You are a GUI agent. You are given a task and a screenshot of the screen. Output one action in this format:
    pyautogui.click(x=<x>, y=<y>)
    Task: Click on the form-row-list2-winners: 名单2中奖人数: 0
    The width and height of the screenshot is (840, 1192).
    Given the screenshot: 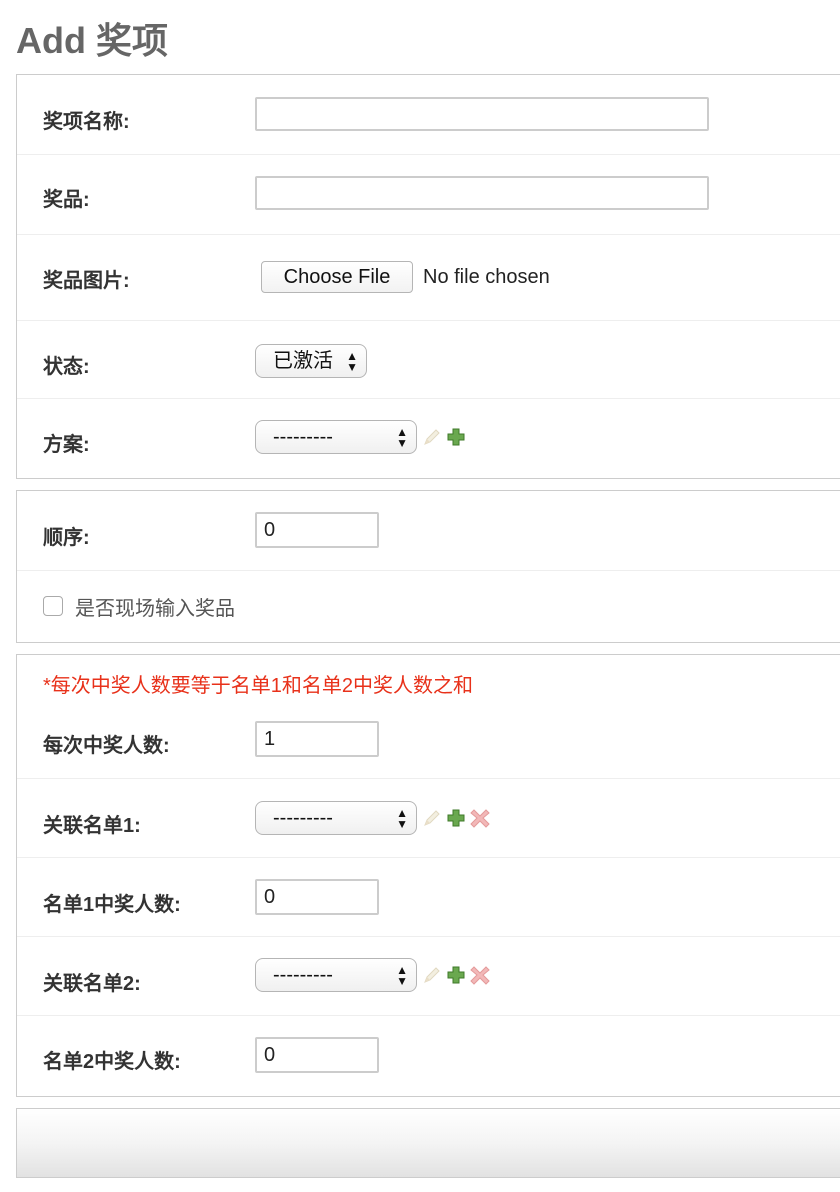 What is the action you would take?
    pyautogui.click(x=428, y=1056)
    